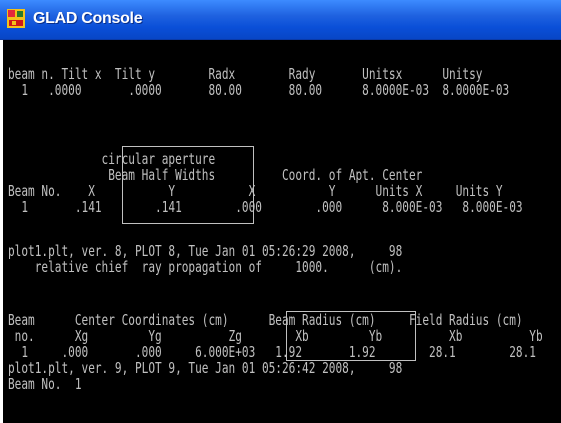 This screenshot has width=561, height=423. I want to click on console-line: Beam No. 1, so click(45, 384).